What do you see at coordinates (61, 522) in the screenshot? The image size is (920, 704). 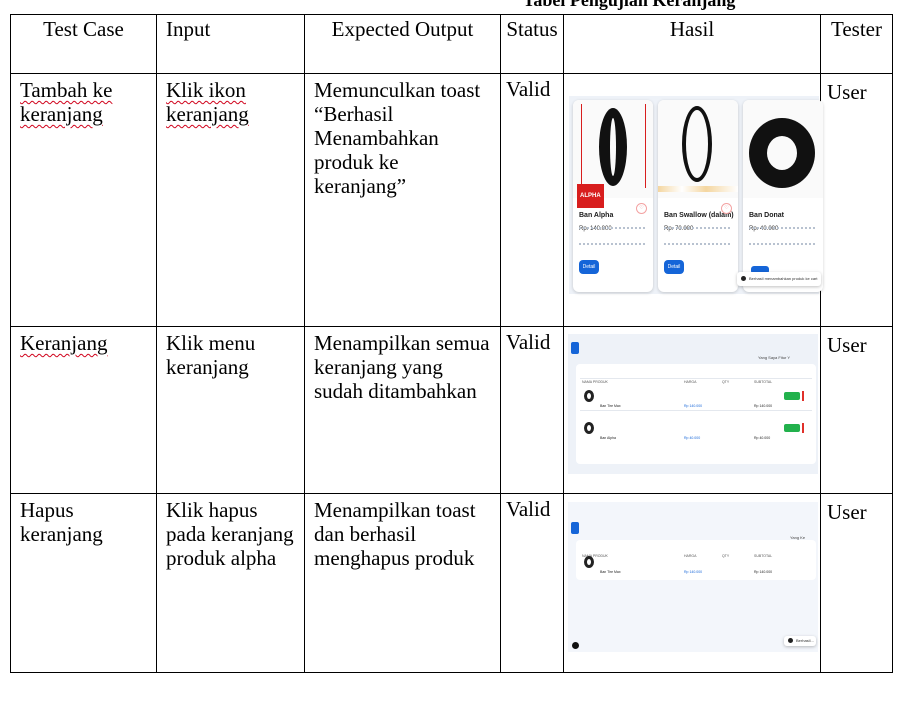 I see `test-case-cell: Hapus keranjang` at bounding box center [61, 522].